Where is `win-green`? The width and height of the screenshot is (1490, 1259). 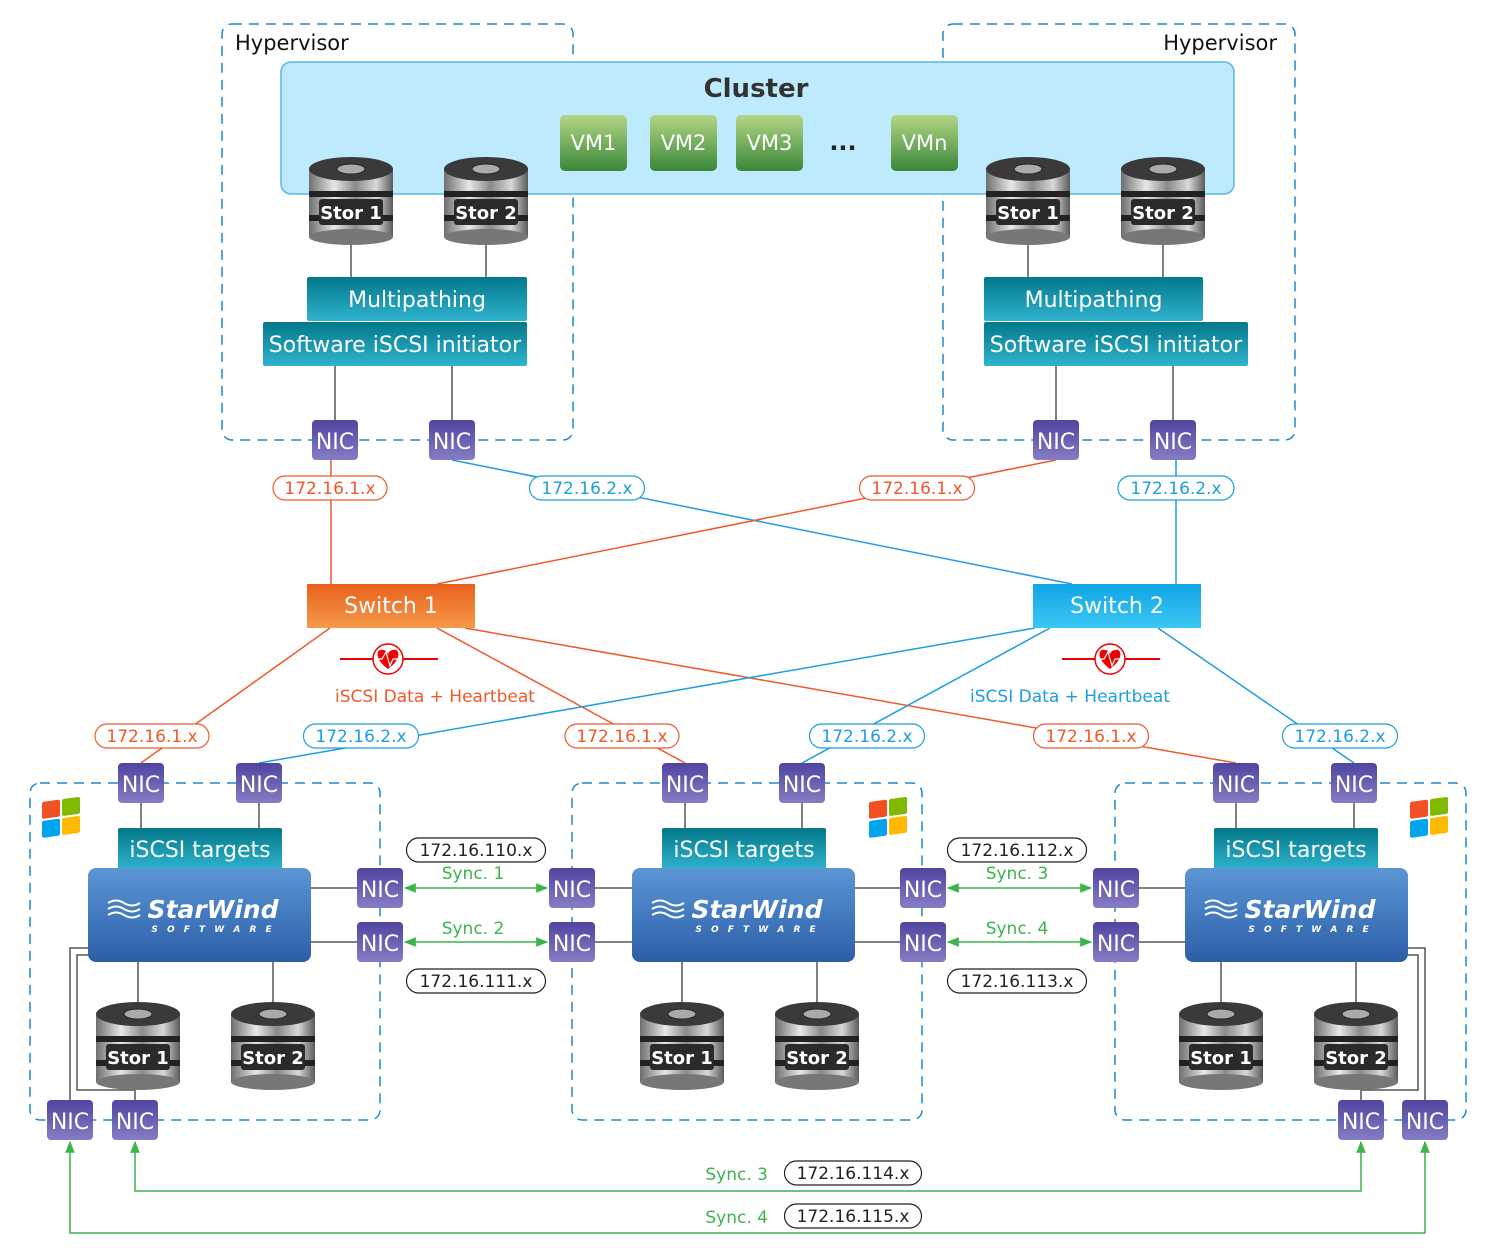 win-green is located at coordinates (71, 806).